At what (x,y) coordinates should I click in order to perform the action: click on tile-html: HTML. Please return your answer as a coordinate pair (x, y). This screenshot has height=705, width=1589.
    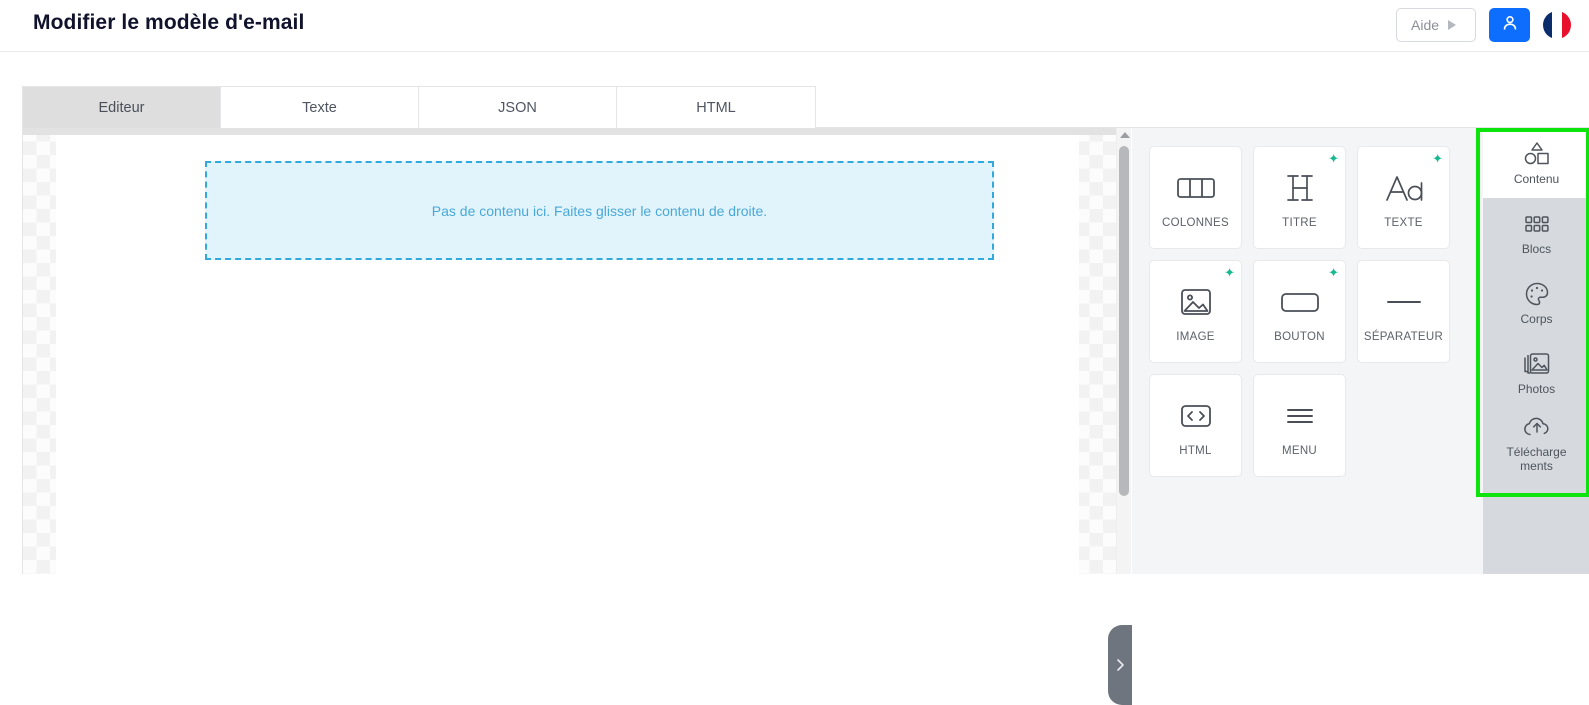
    Looking at the image, I should click on (1195, 425).